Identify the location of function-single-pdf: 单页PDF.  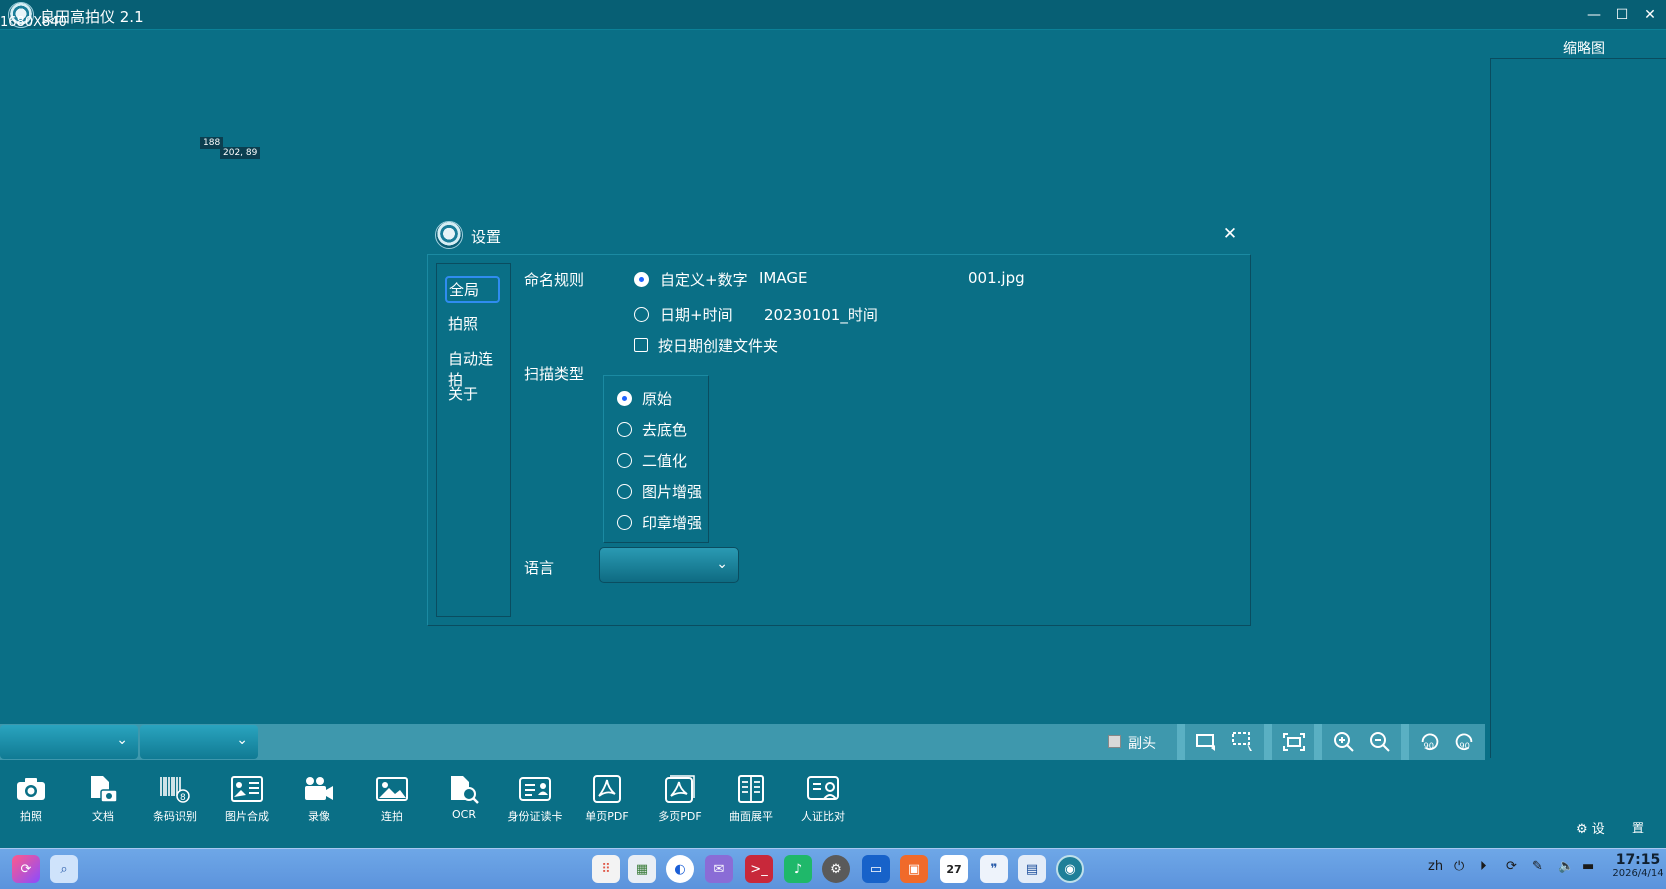
(607, 799).